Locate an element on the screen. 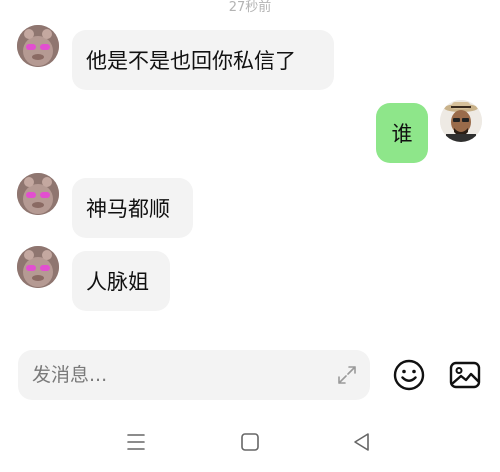 The image size is (500, 472). image-icon is located at coordinates (465, 375).